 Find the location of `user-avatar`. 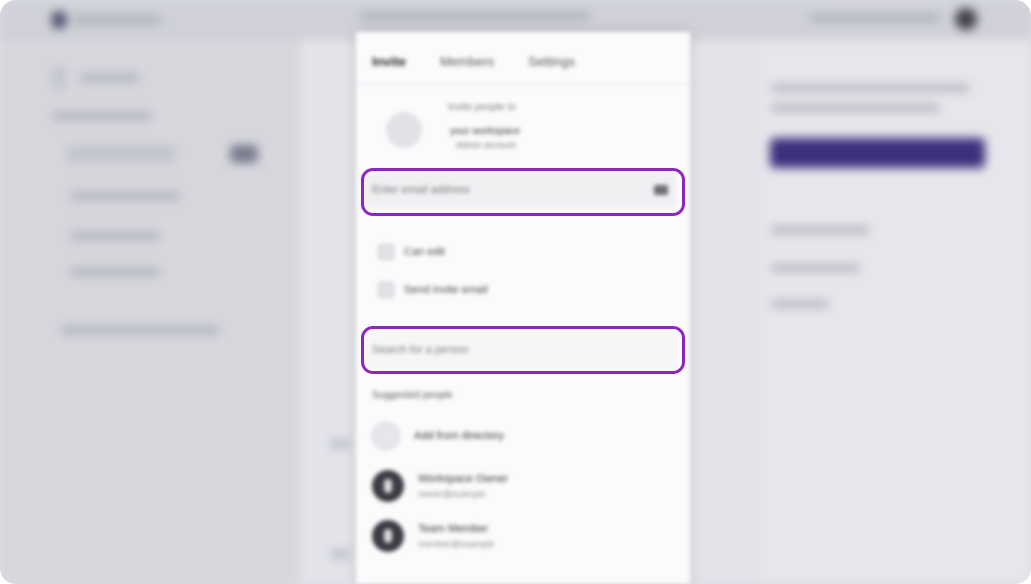

user-avatar is located at coordinates (966, 19).